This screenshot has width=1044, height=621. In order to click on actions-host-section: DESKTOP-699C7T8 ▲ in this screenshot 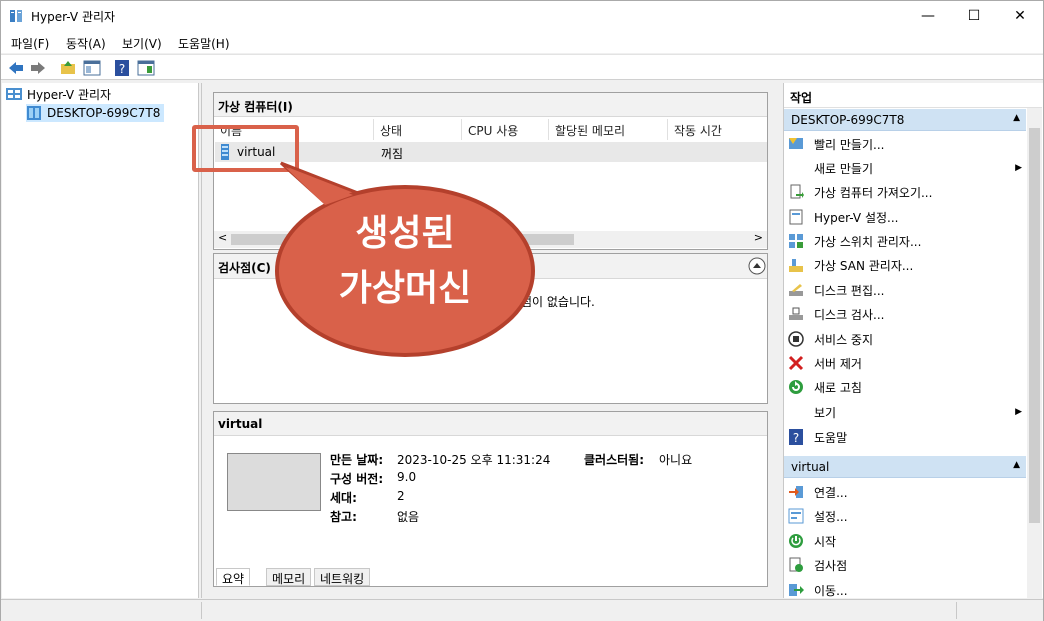, I will do `click(905, 120)`.